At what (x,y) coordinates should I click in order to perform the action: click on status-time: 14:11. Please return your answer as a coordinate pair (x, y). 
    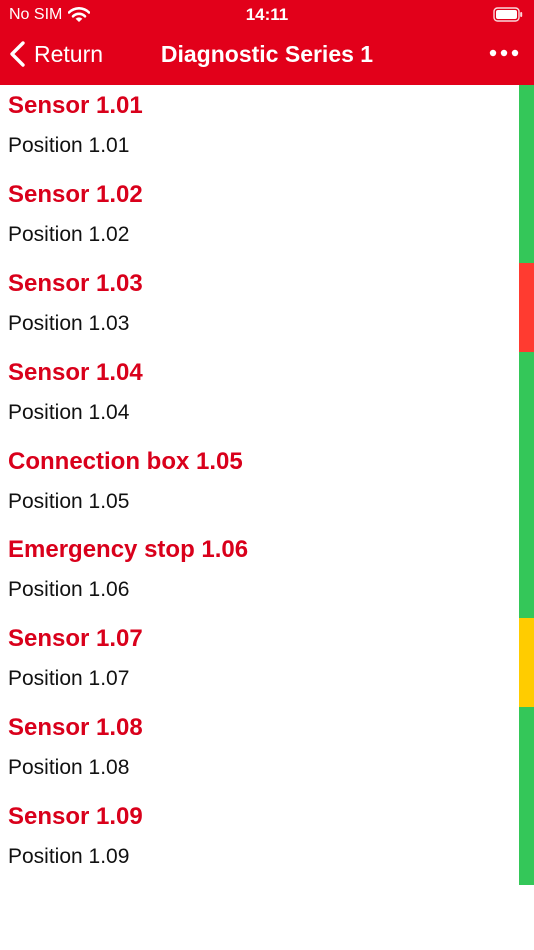
    Looking at the image, I should click on (267, 14).